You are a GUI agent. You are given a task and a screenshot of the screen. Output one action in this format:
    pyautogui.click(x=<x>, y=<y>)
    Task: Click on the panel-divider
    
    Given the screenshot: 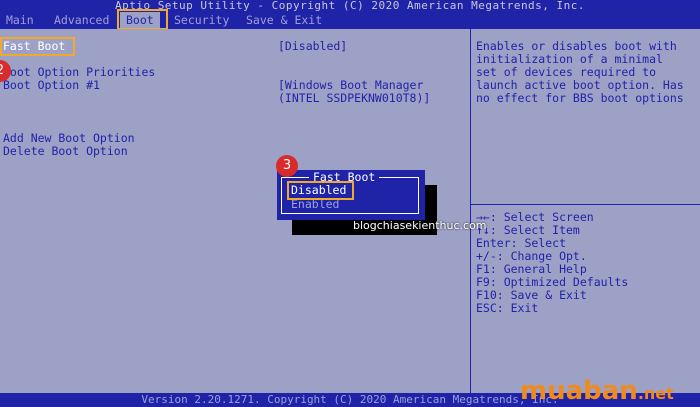 What is the action you would take?
    pyautogui.click(x=470, y=211)
    